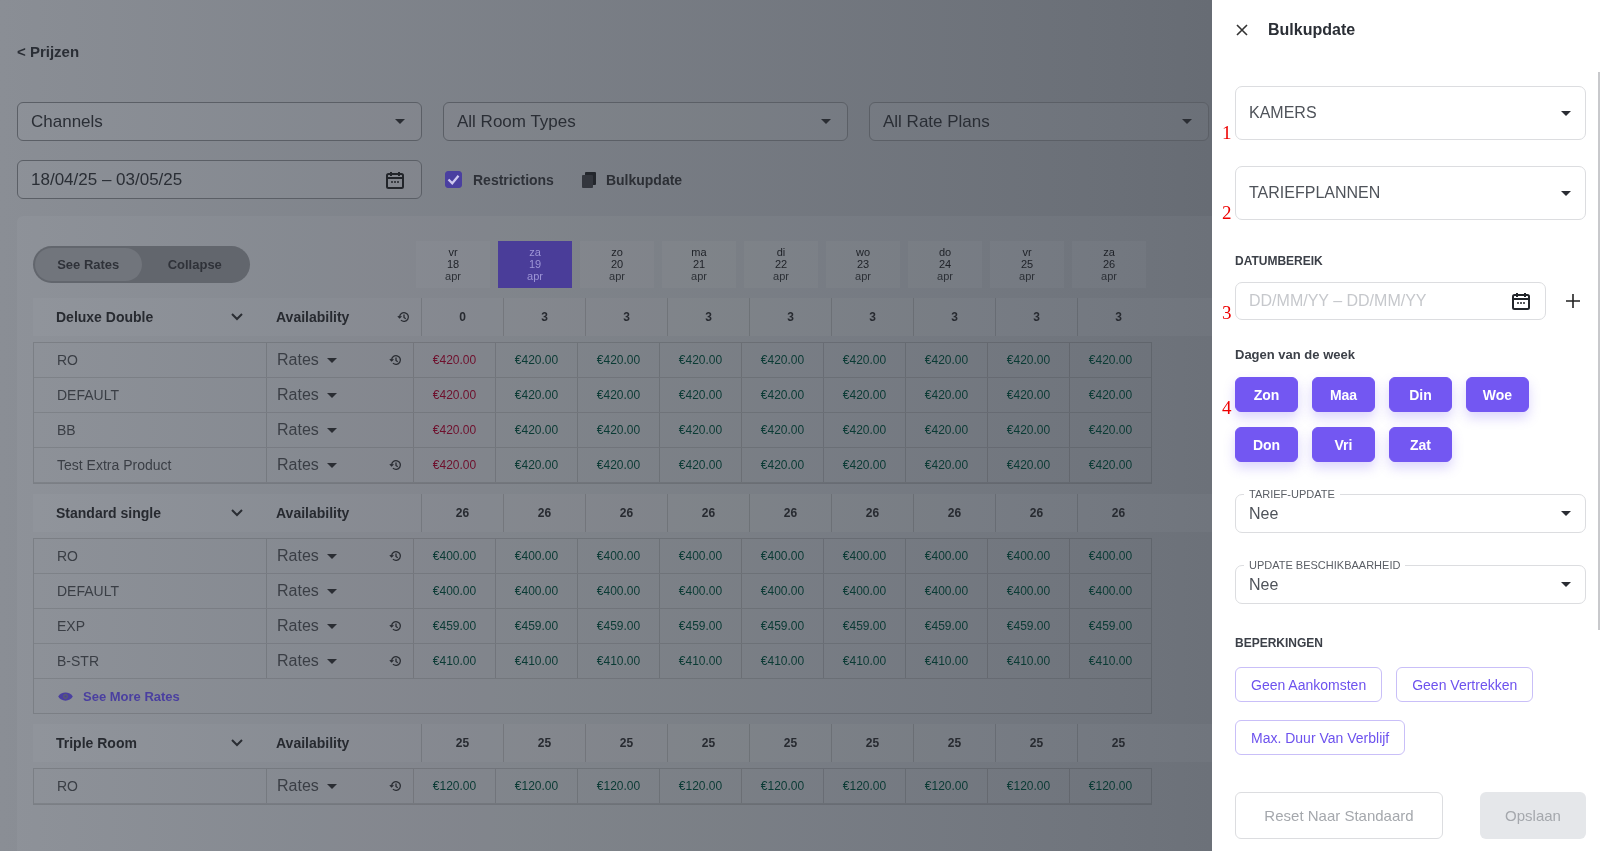 The width and height of the screenshot is (1600, 851). What do you see at coordinates (1109, 264) in the screenshot?
I see `date-header: za 26 apr` at bounding box center [1109, 264].